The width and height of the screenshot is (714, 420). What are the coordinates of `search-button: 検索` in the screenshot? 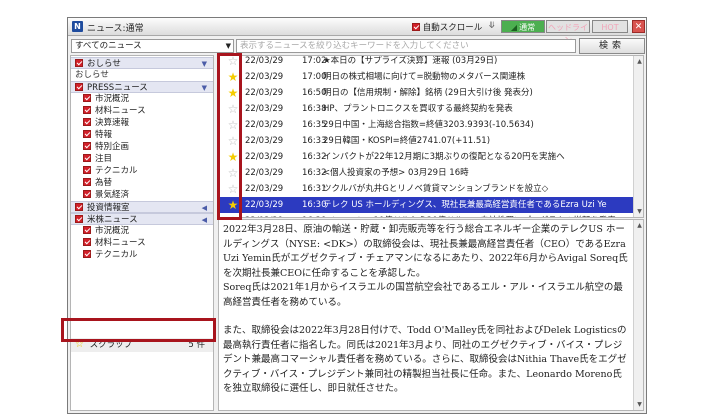 It's located at (612, 46).